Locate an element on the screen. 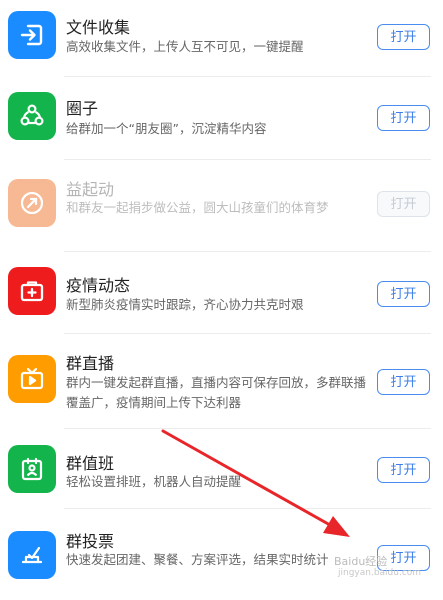 This screenshot has width=443, height=600. duty-calendar-icon is located at coordinates (32, 469).